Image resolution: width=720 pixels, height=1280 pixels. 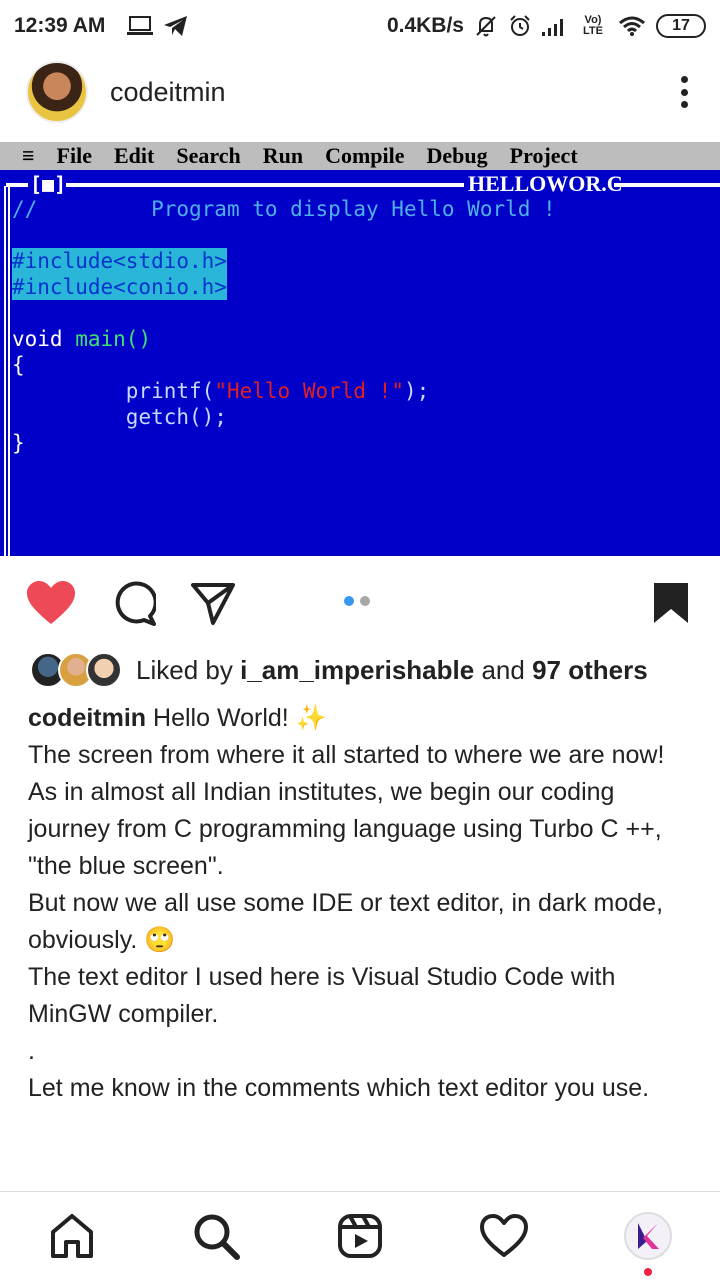 What do you see at coordinates (104, 670) in the screenshot?
I see `liker-avatar` at bounding box center [104, 670].